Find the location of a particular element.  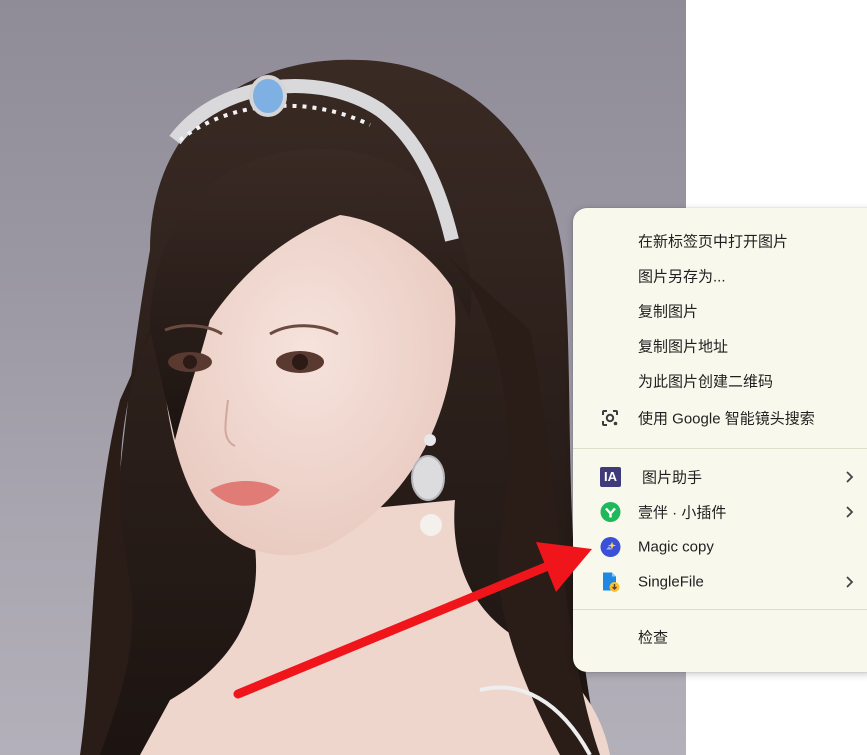

image-assistant-icon: IA is located at coordinates (610, 477).